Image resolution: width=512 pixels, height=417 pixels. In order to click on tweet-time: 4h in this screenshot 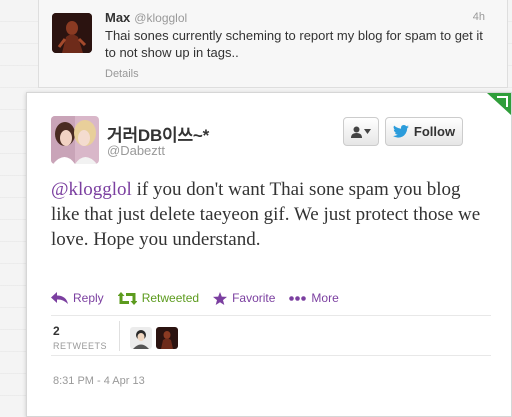, I will do `click(479, 17)`.